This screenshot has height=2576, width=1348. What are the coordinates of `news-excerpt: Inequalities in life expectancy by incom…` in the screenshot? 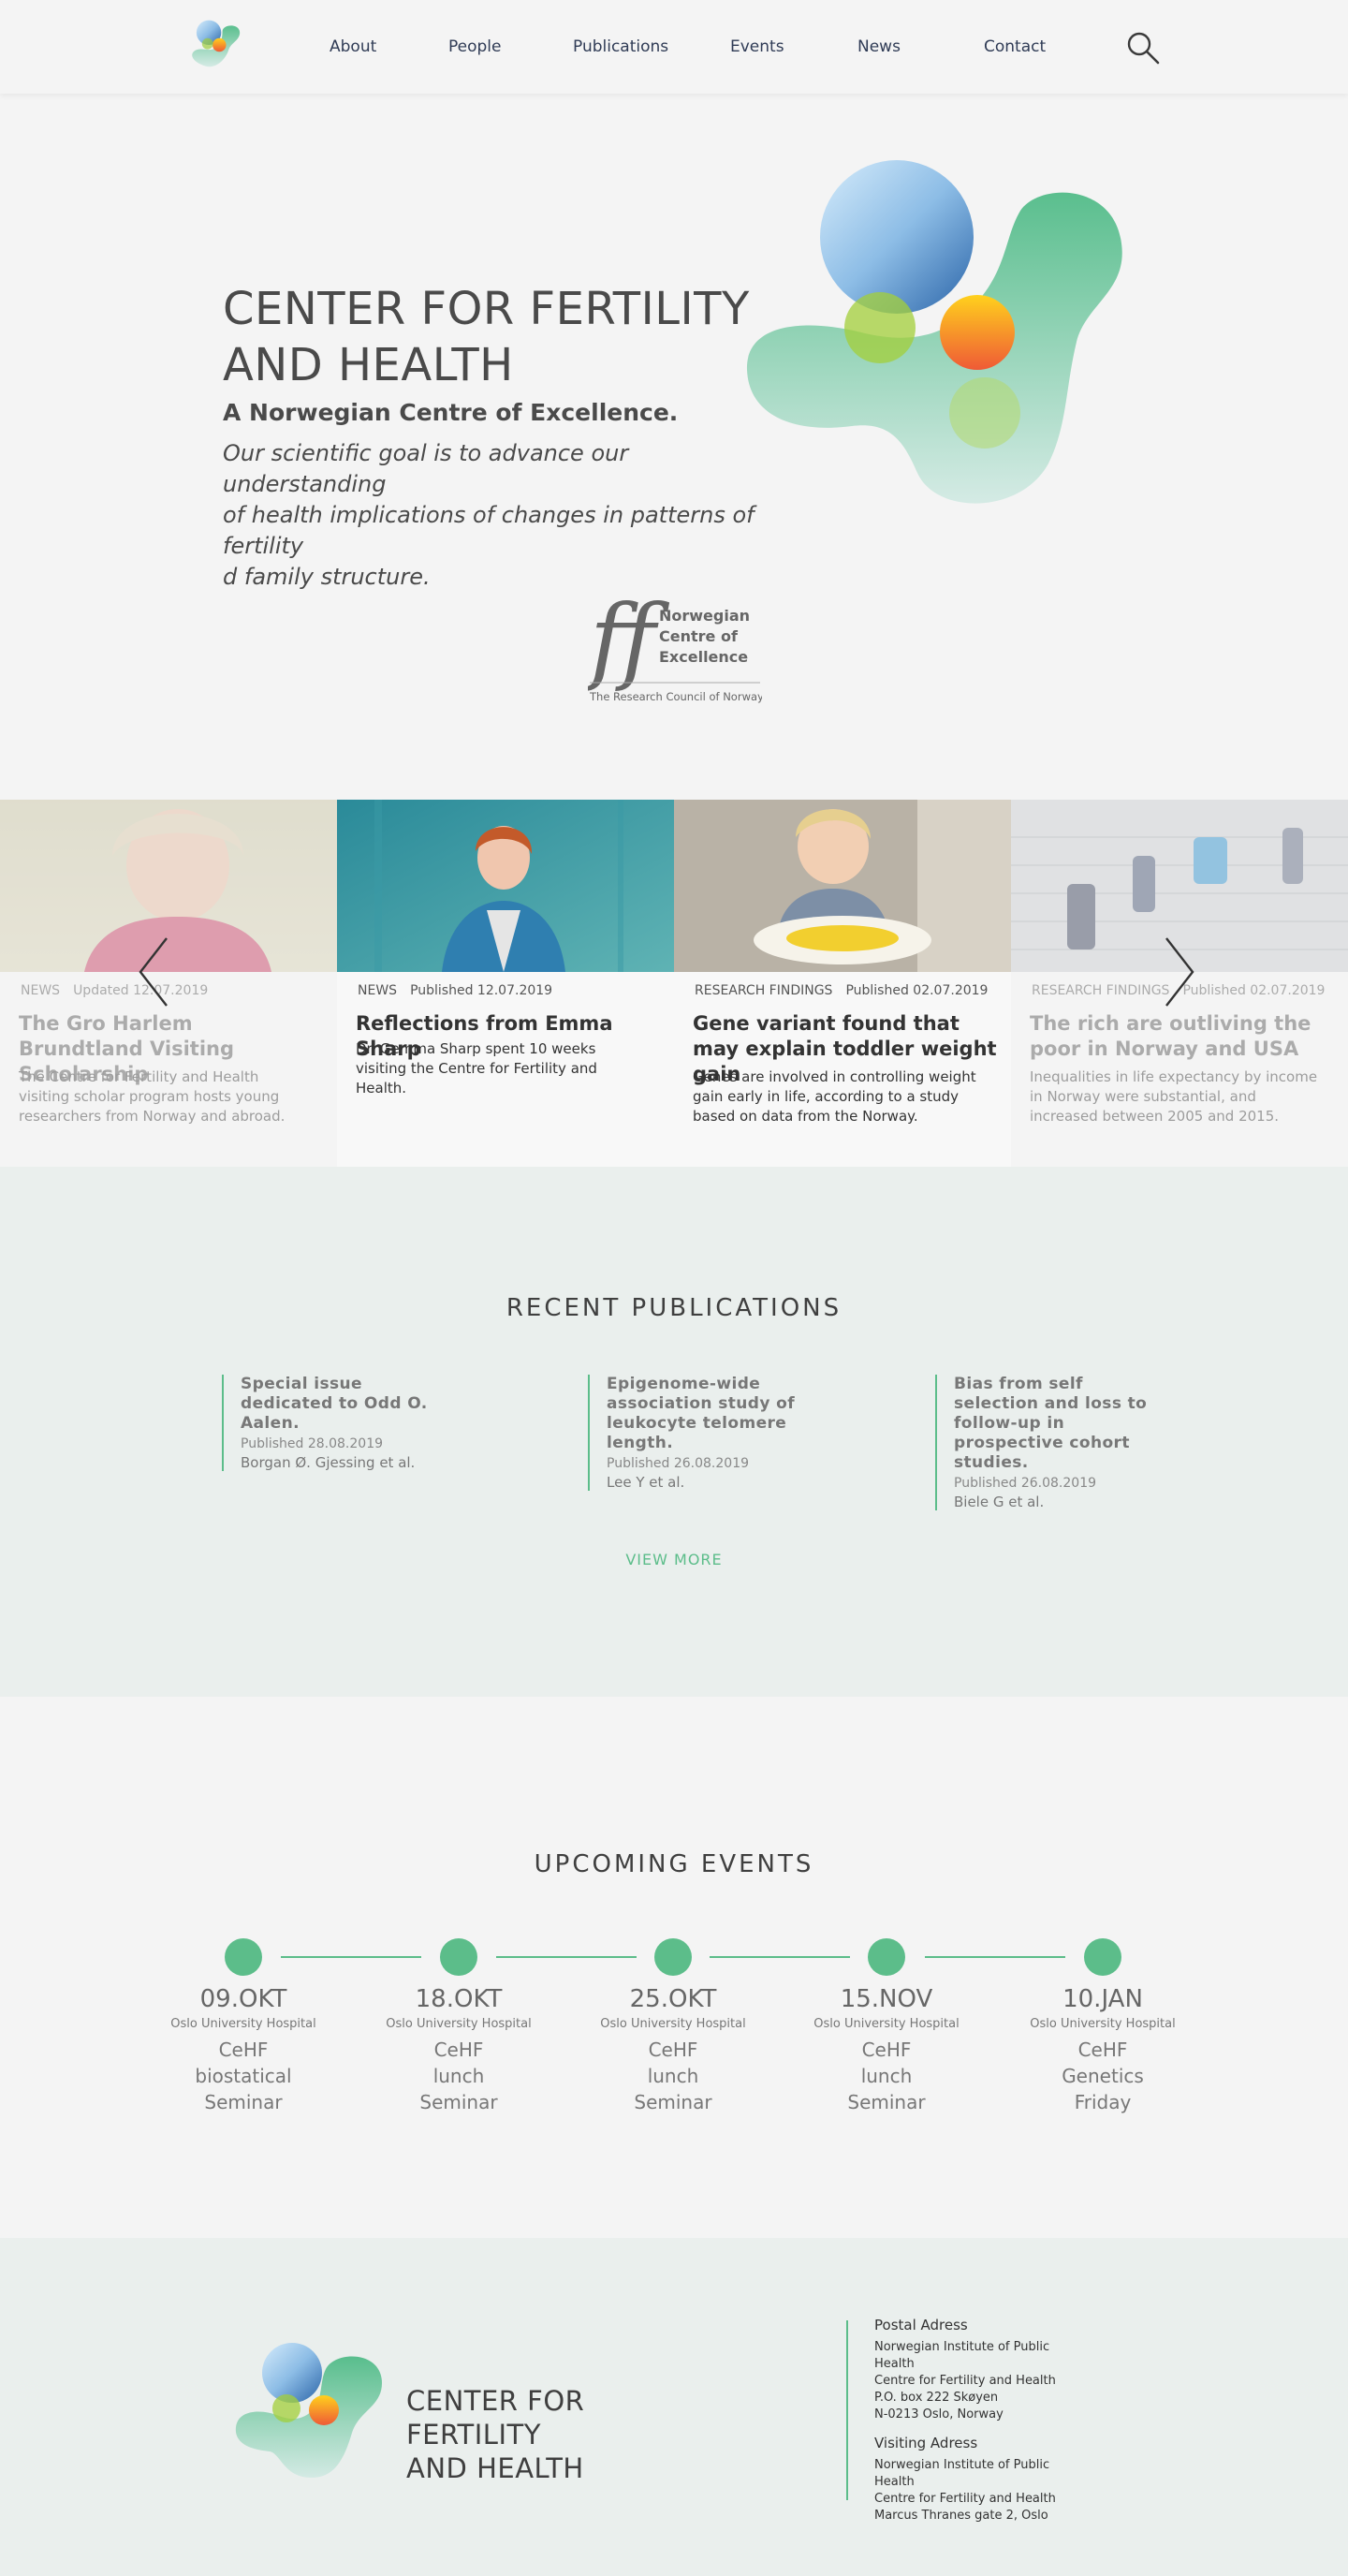 It's located at (1174, 1096).